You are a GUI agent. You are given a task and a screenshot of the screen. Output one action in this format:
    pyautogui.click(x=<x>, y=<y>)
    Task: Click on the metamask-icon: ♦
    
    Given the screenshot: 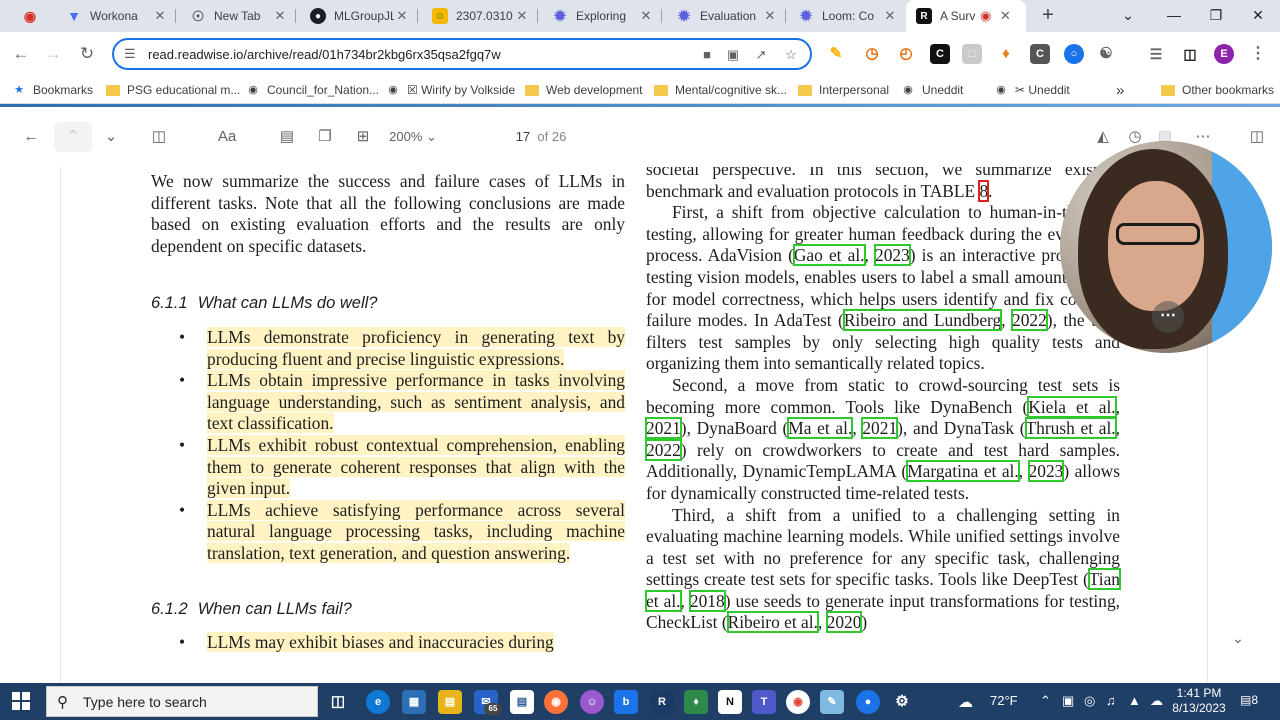 What is the action you would take?
    pyautogui.click(x=1006, y=54)
    